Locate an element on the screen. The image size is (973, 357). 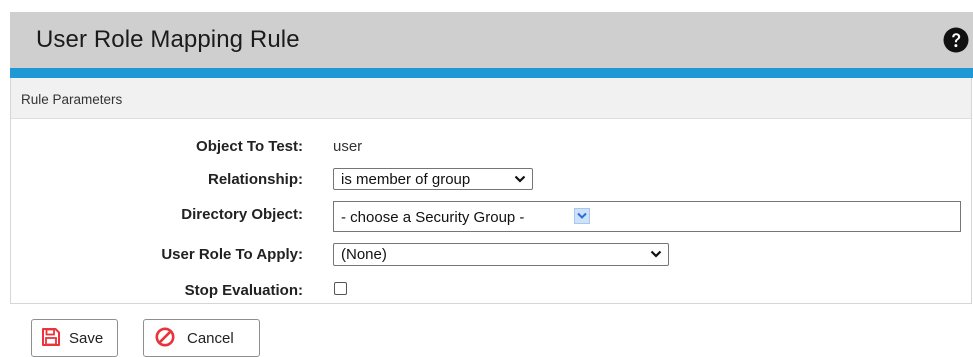
row-user-role: User Role To Apply: (None) is located at coordinates (491, 255).